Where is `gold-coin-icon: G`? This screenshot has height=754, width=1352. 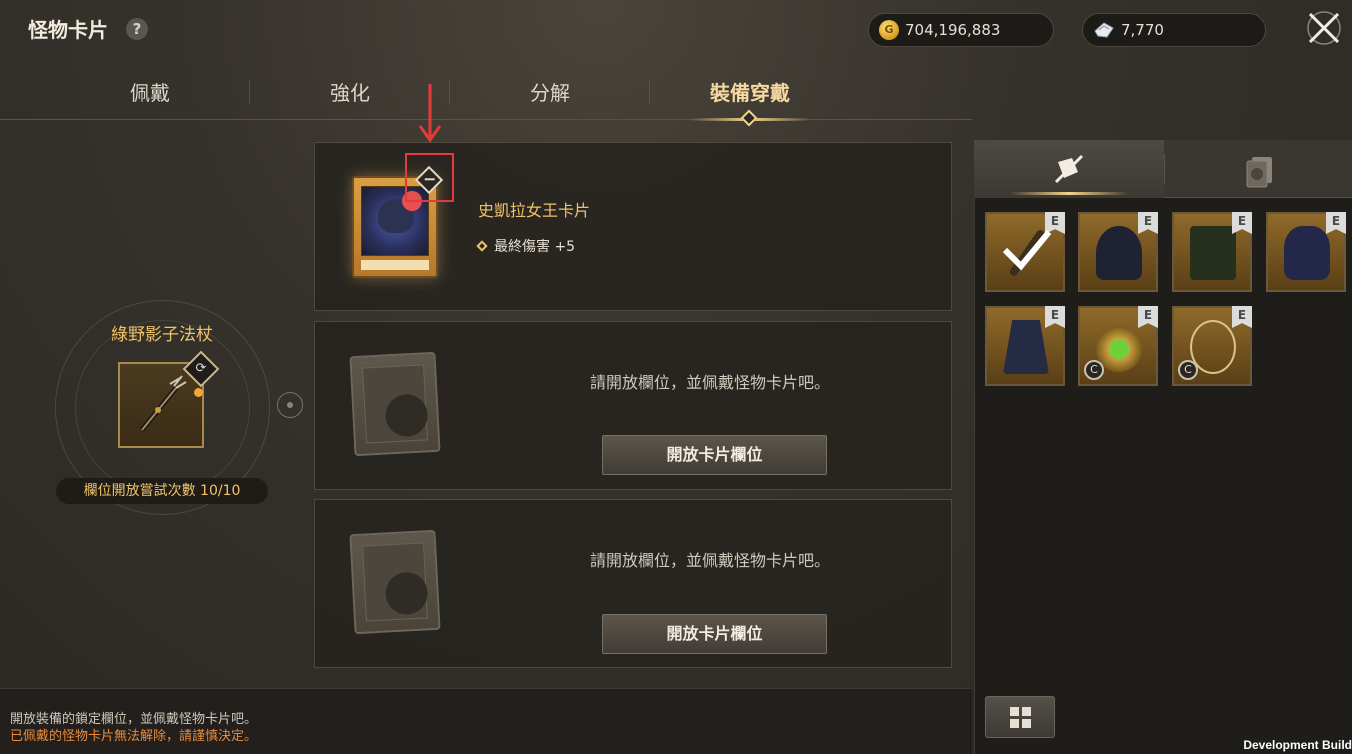
gold-coin-icon: G is located at coordinates (889, 30).